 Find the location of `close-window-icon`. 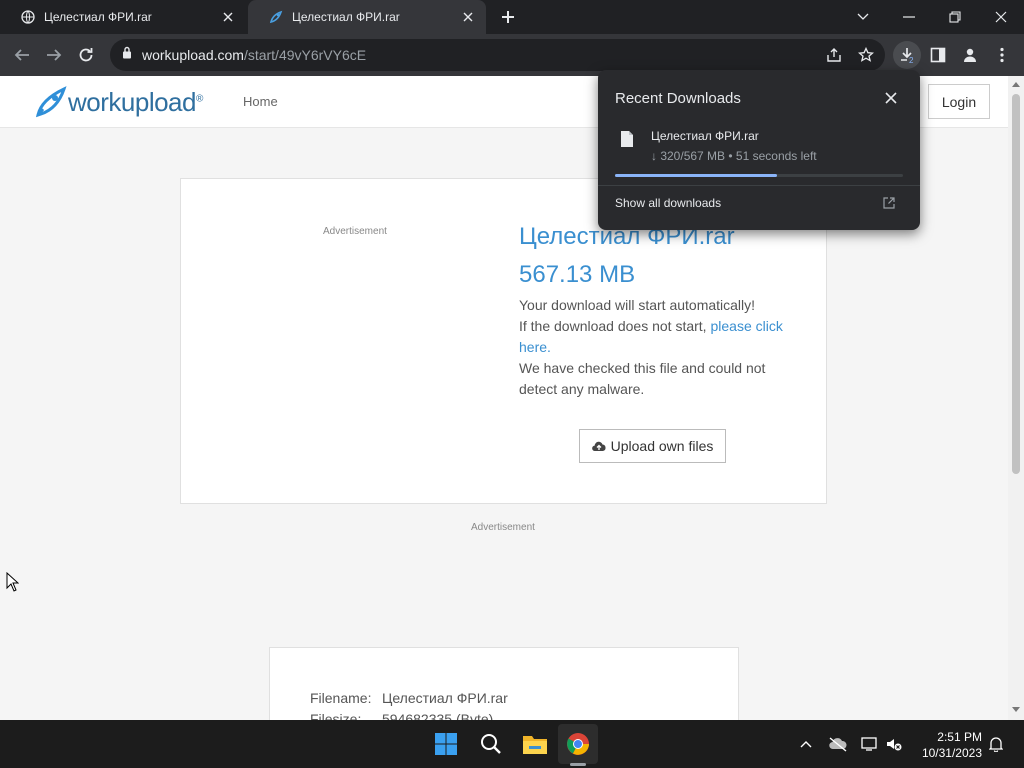

close-window-icon is located at coordinates (1001, 17).